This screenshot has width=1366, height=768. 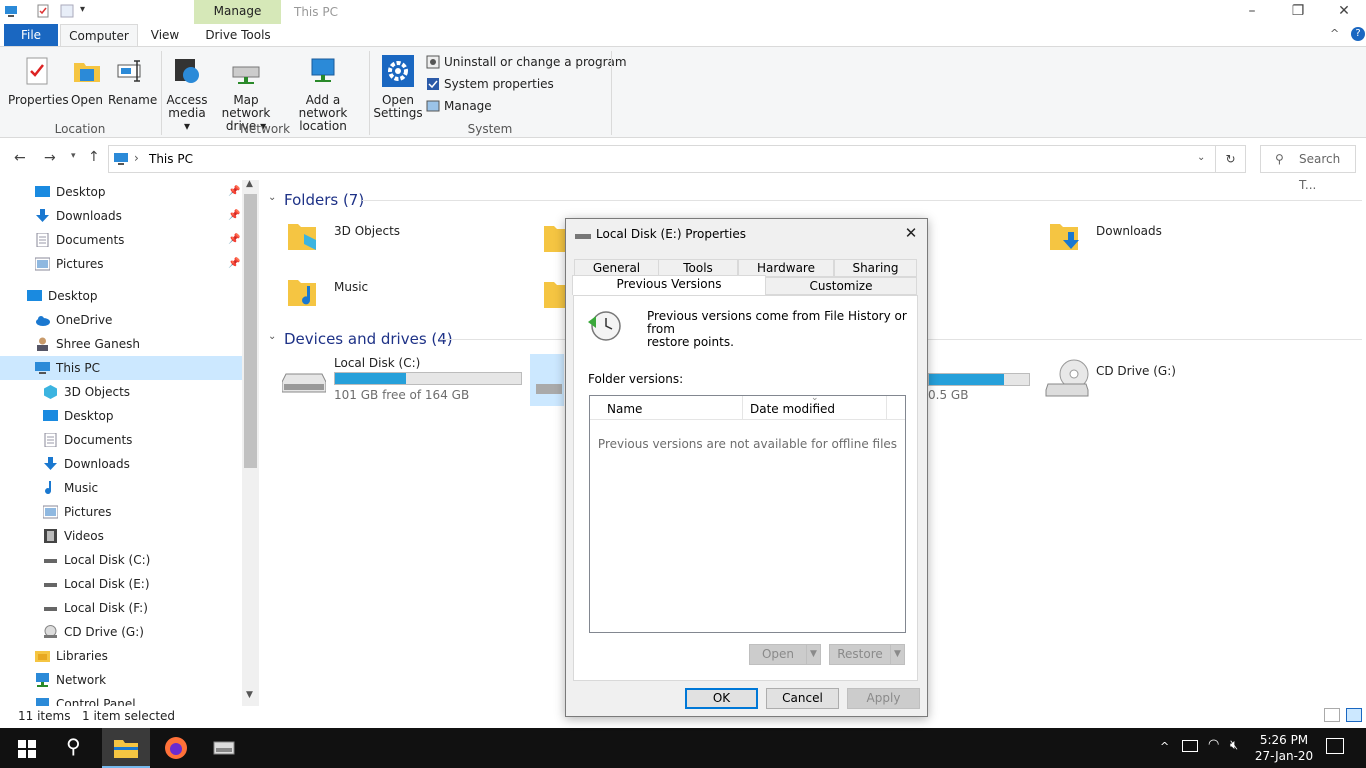 What do you see at coordinates (121, 464) in the screenshot?
I see `sidebar-item-pc-downloads: Downloads` at bounding box center [121, 464].